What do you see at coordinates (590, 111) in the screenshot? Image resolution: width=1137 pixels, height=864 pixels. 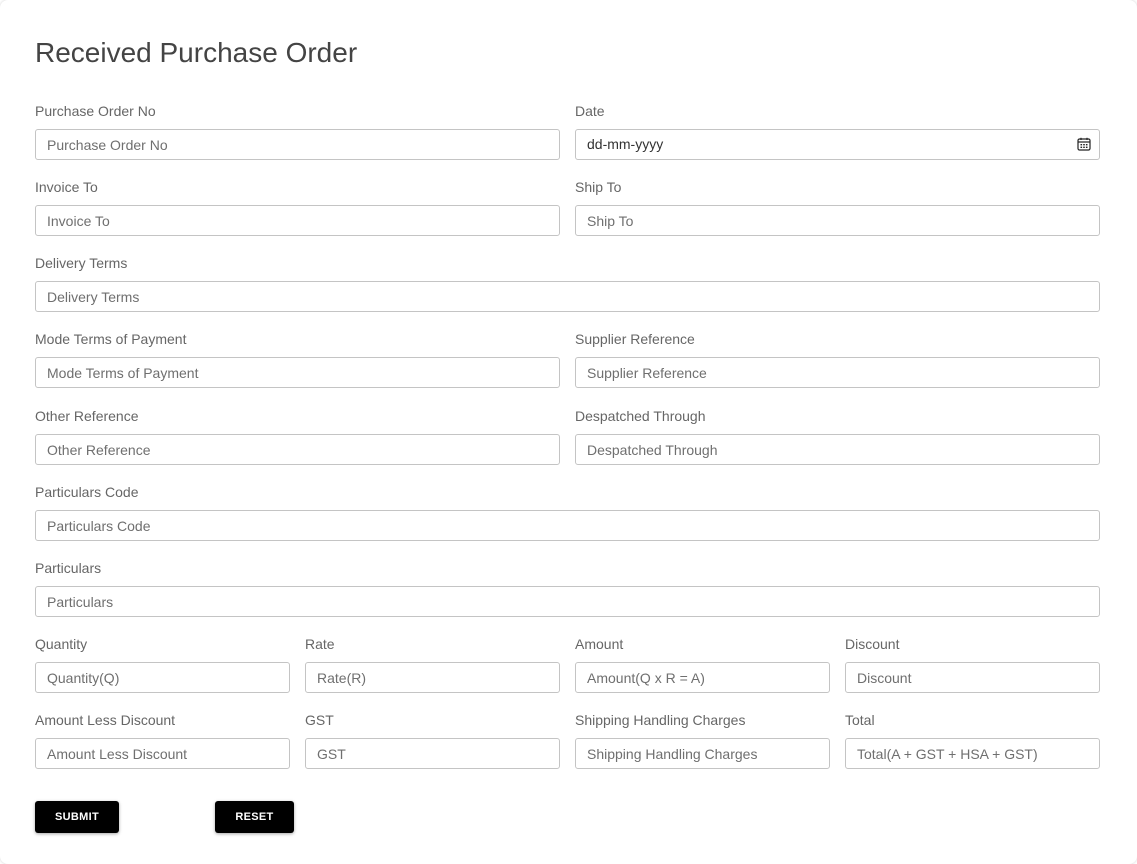 I see `date-label: Date` at bounding box center [590, 111].